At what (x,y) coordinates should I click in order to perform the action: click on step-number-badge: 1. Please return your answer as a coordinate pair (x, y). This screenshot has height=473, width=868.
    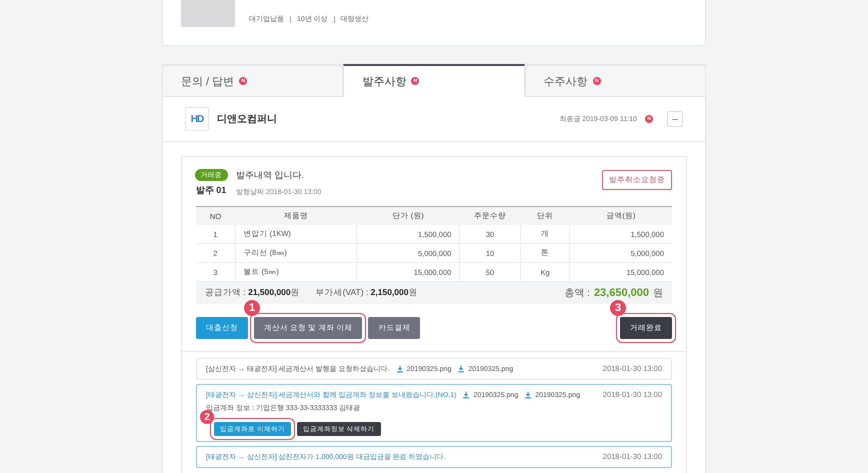
    Looking at the image, I should click on (252, 308).